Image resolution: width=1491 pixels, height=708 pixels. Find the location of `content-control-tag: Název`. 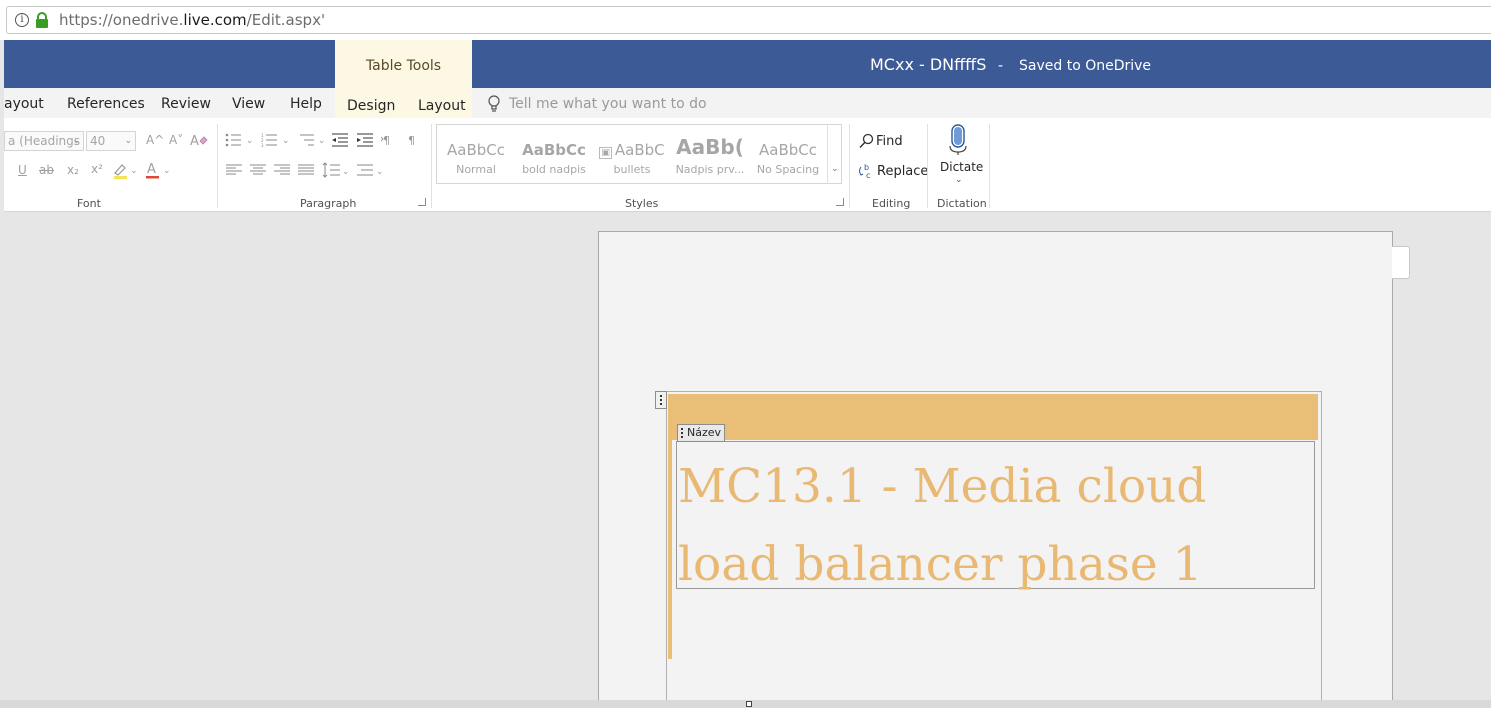

content-control-tag: Název is located at coordinates (701, 433).